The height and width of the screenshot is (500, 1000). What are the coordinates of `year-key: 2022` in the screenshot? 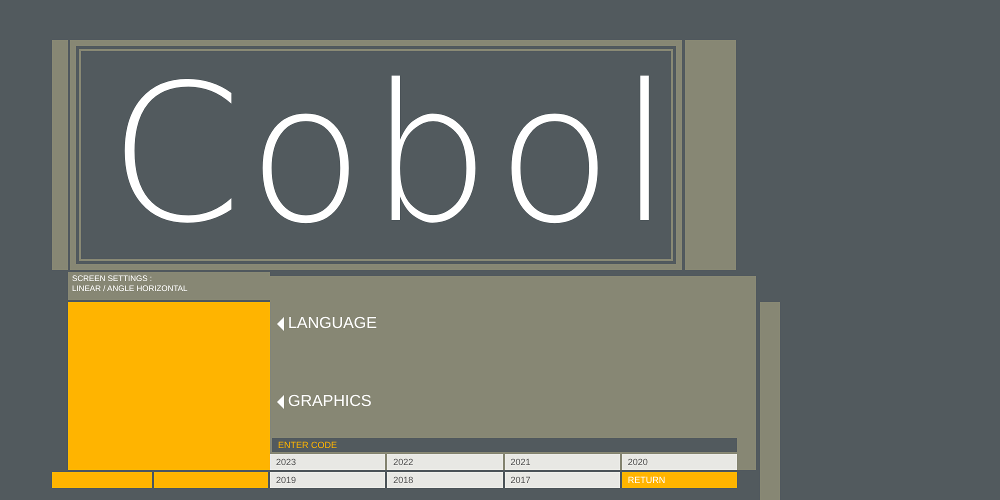 It's located at (444, 462).